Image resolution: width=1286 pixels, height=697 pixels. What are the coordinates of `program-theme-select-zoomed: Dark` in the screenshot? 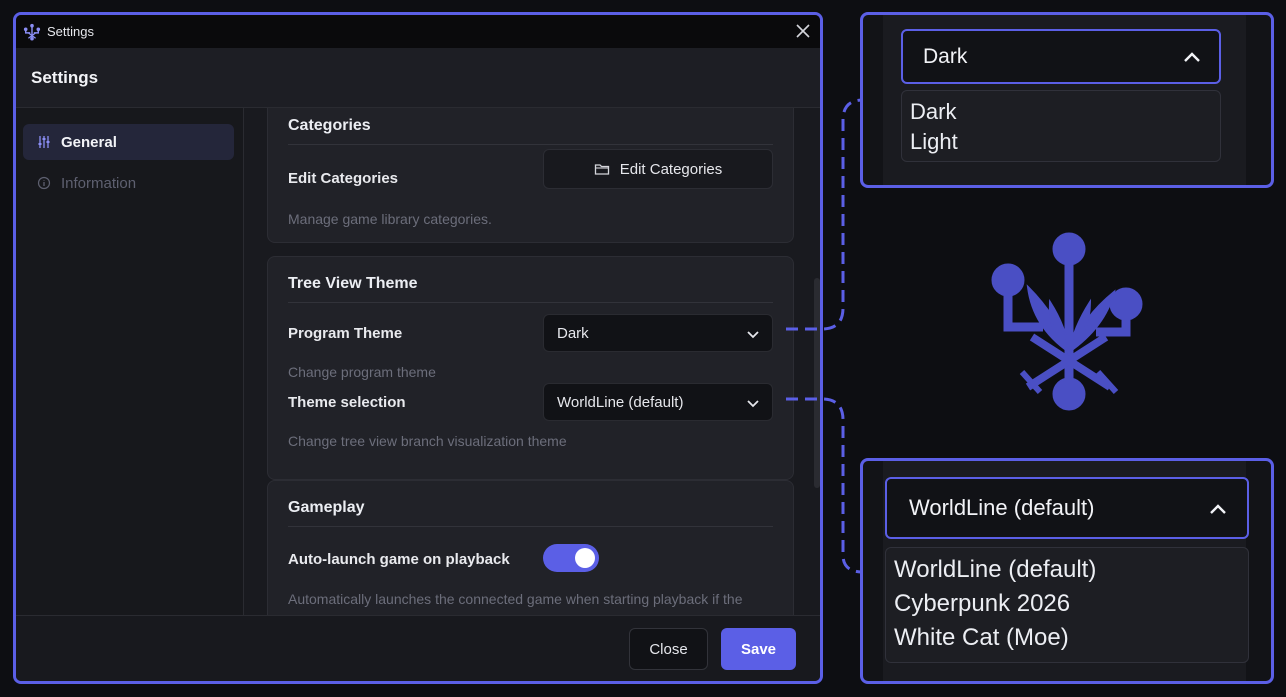 It's located at (1061, 56).